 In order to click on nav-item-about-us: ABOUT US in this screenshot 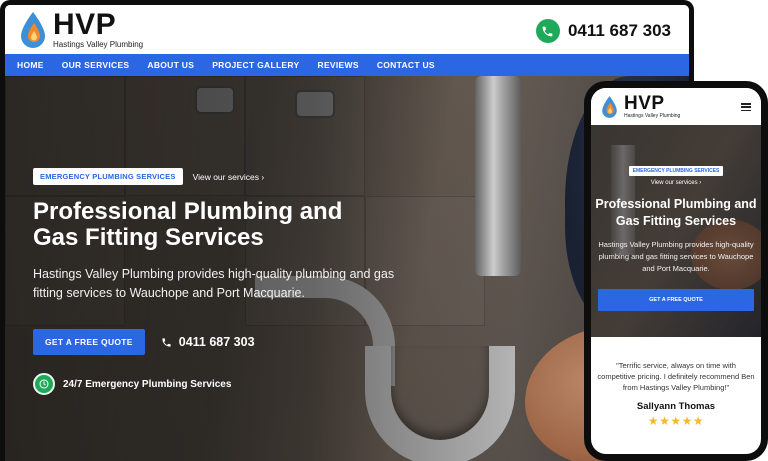, I will do `click(170, 65)`.